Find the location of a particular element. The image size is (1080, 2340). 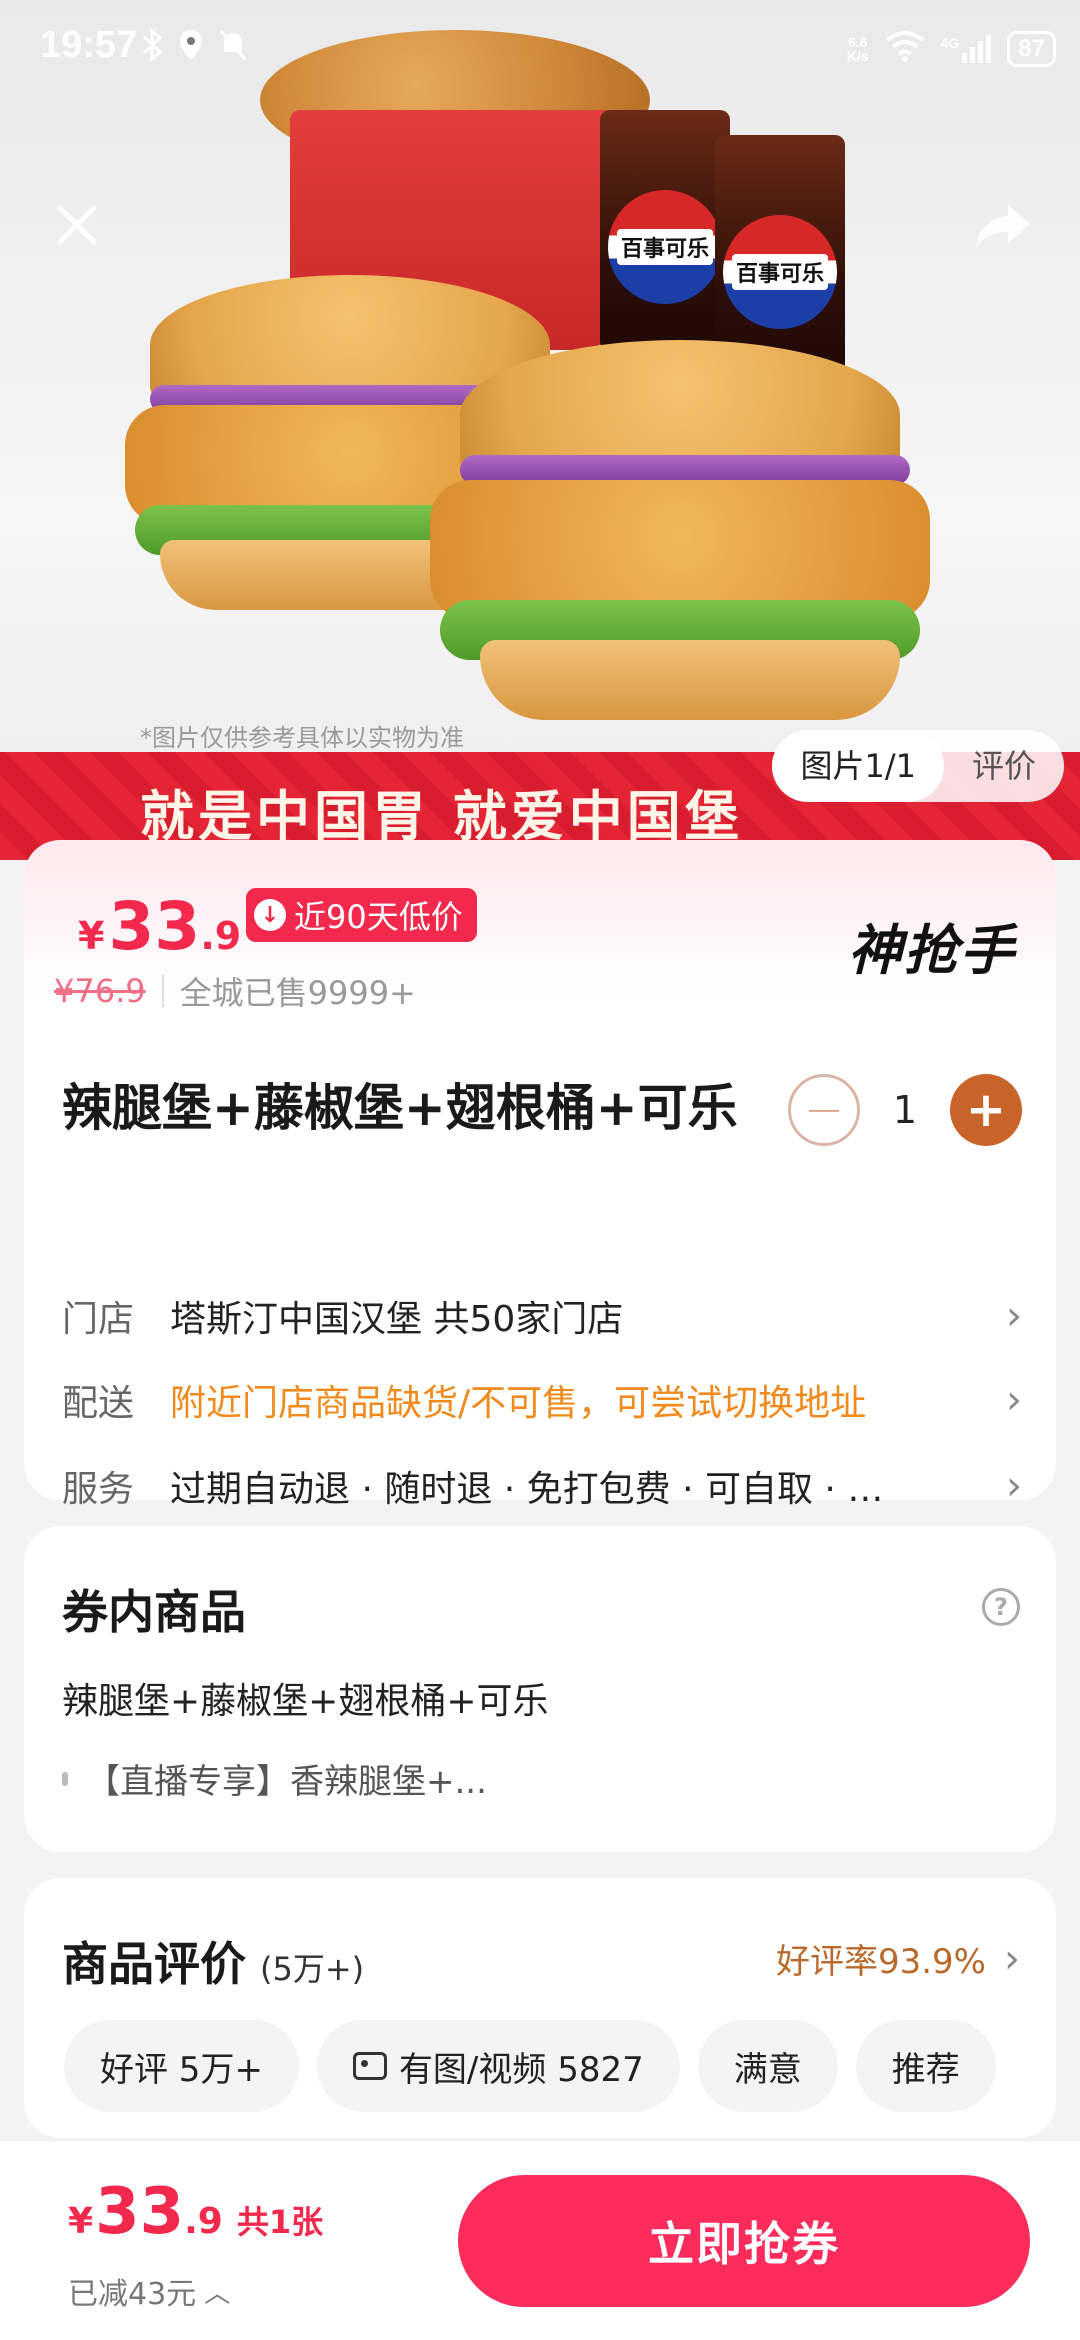

product-title: 辣腿堡+藤椒堡+翅根桶+可乐 is located at coordinates (400, 1108).